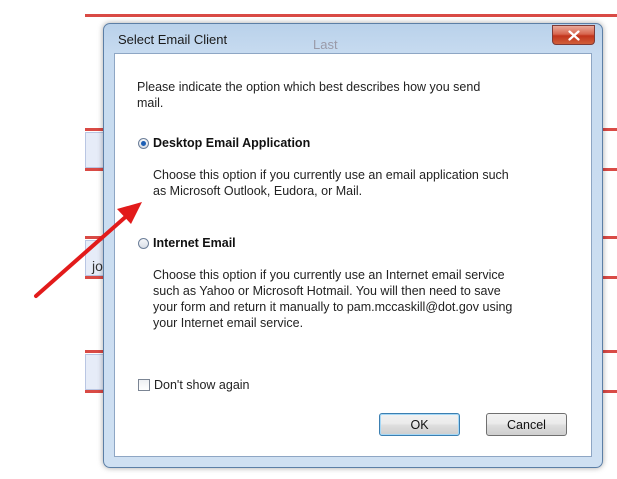 This screenshot has height=479, width=617. I want to click on dont-show-again-checkbox, so click(144, 385).